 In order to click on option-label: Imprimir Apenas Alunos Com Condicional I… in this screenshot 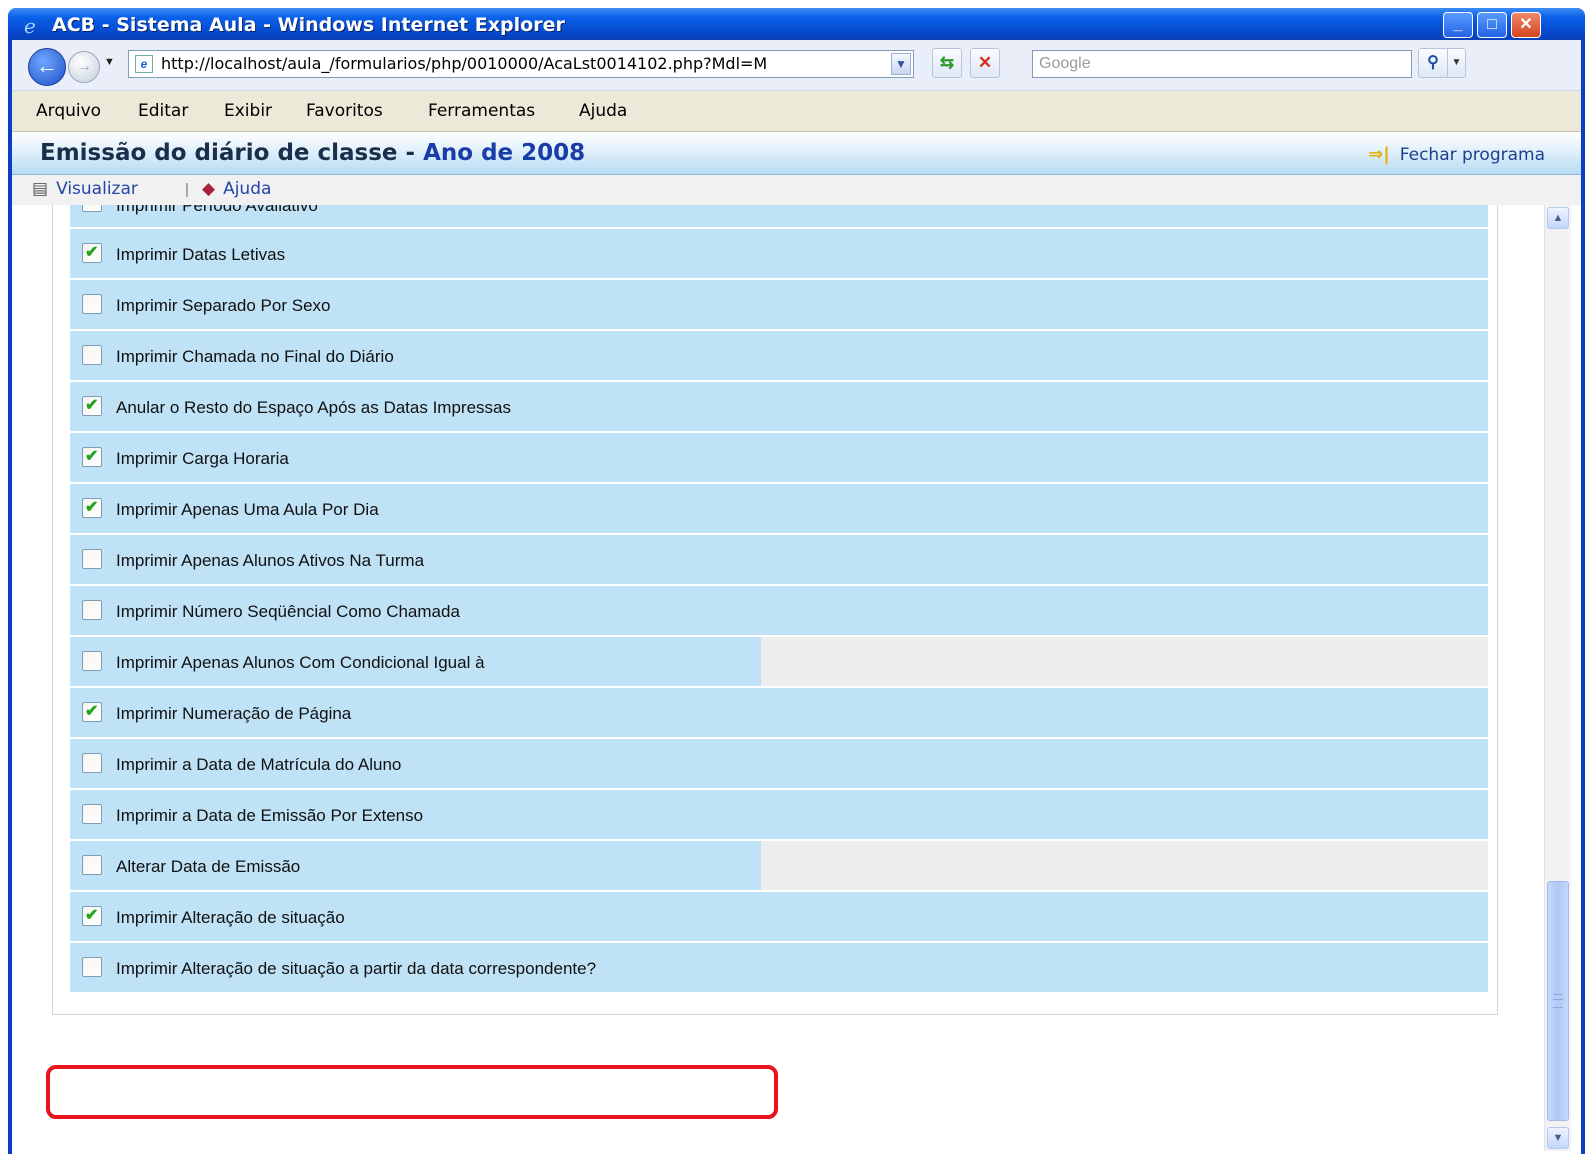, I will do `click(300, 662)`.